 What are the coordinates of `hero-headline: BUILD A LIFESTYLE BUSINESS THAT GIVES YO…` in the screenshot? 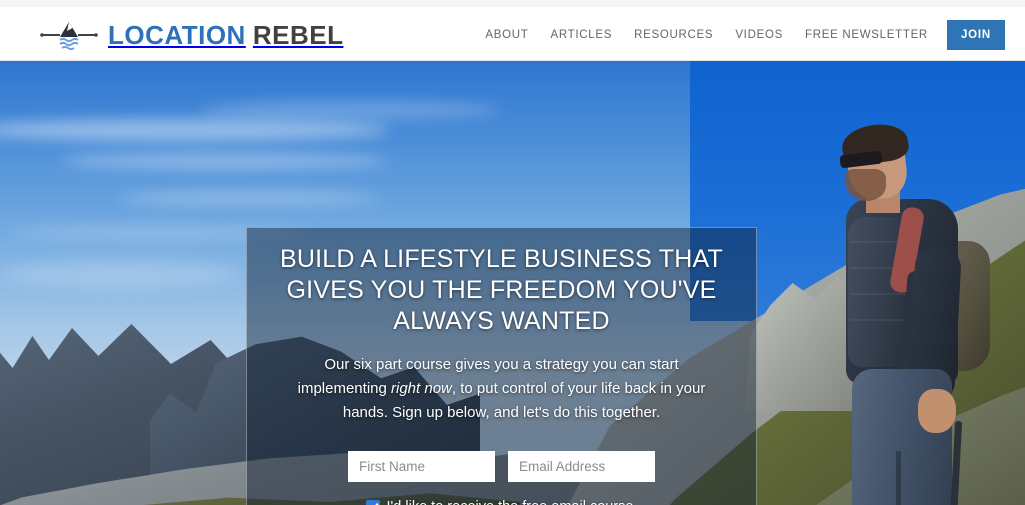 It's located at (501, 290).